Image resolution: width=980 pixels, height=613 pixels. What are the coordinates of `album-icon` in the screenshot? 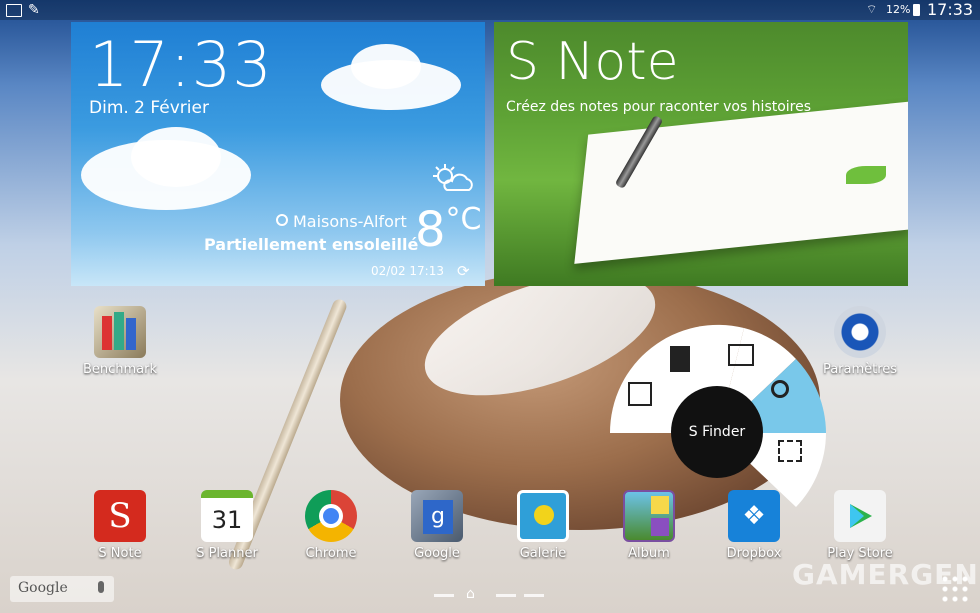 It's located at (649, 516).